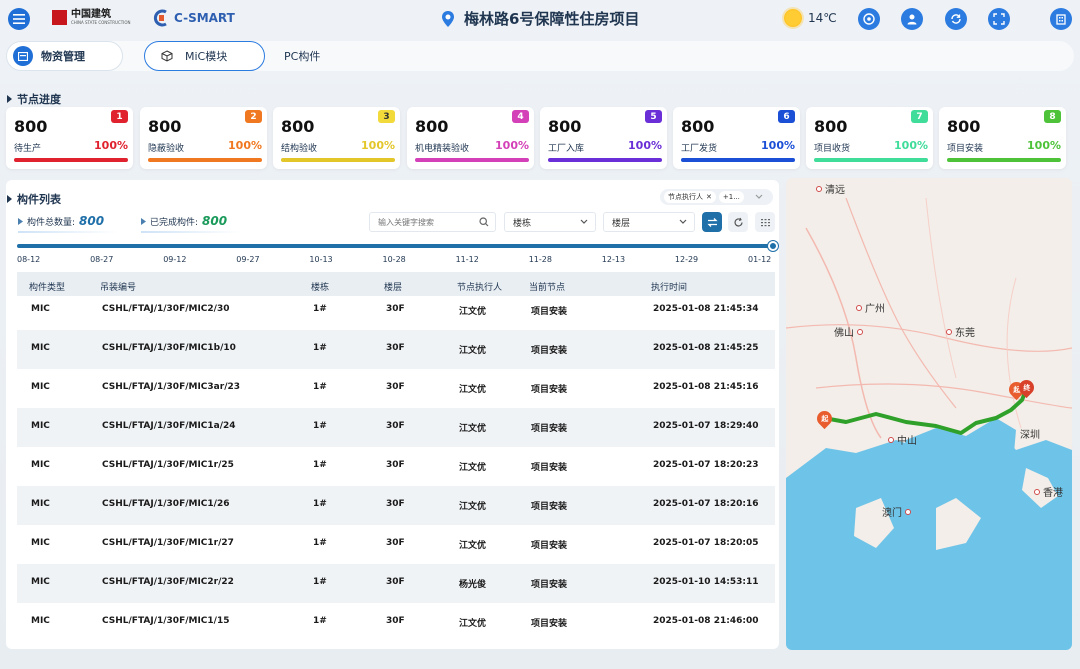 The image size is (1080, 669). What do you see at coordinates (736, 138) in the screenshot?
I see `progress-card-6: 6 800 工厂发货 100%` at bounding box center [736, 138].